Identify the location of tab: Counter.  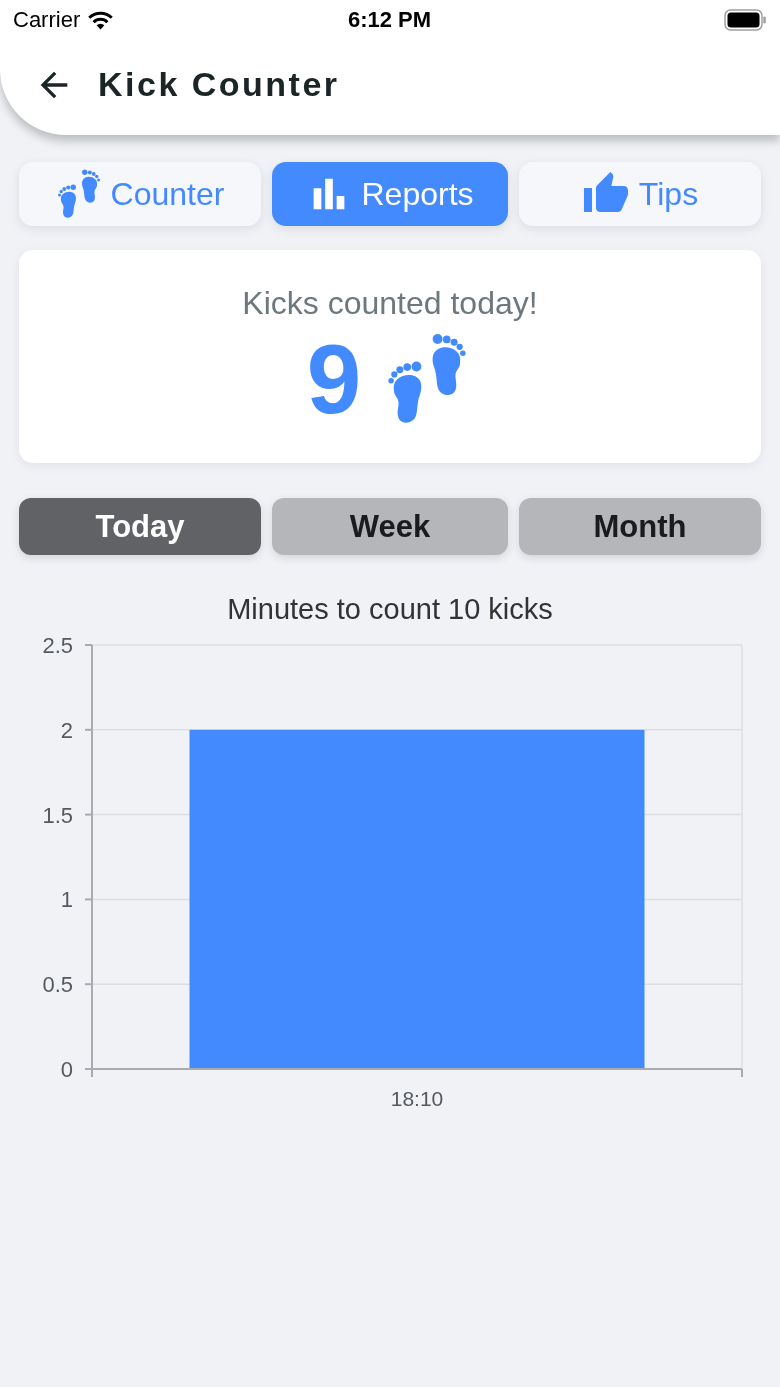
(140, 194).